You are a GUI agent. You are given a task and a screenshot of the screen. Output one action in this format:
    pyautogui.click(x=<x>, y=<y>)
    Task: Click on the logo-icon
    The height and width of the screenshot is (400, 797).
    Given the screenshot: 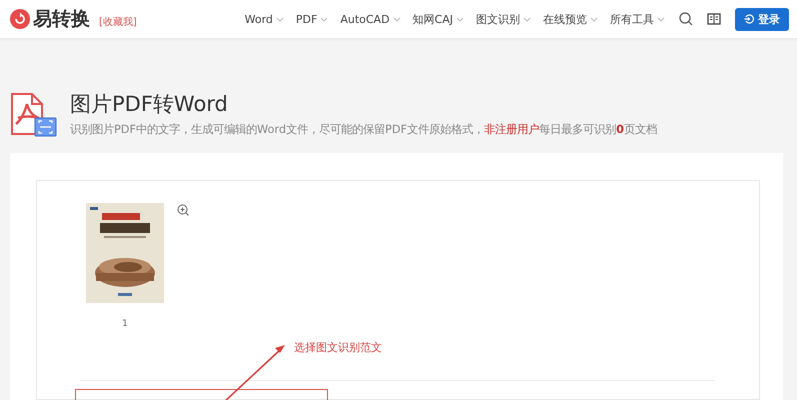 What is the action you would take?
    pyautogui.click(x=20, y=19)
    